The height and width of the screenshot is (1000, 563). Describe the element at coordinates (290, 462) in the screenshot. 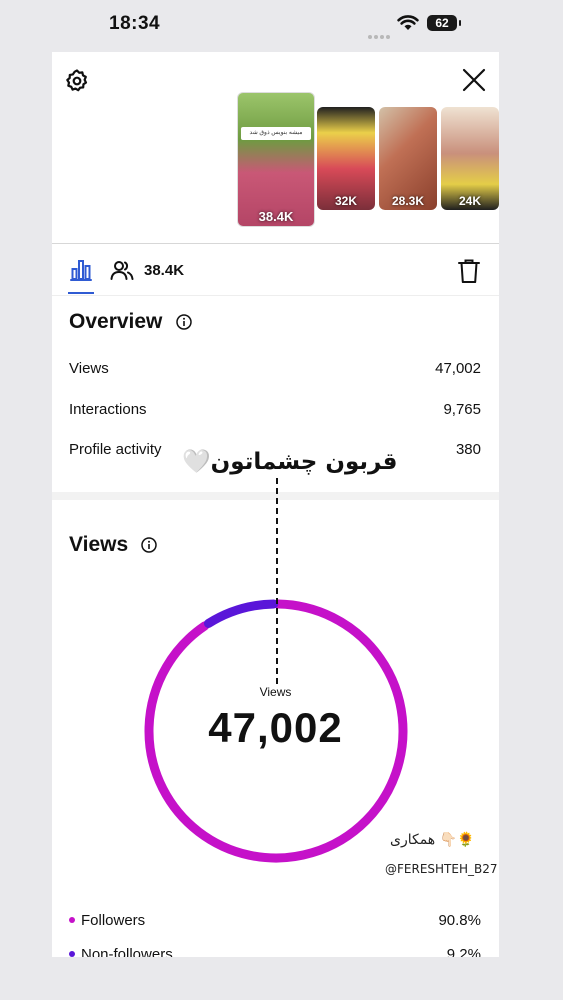

I see `story-caption-overlay: قربون چشماتون🤍` at that location.